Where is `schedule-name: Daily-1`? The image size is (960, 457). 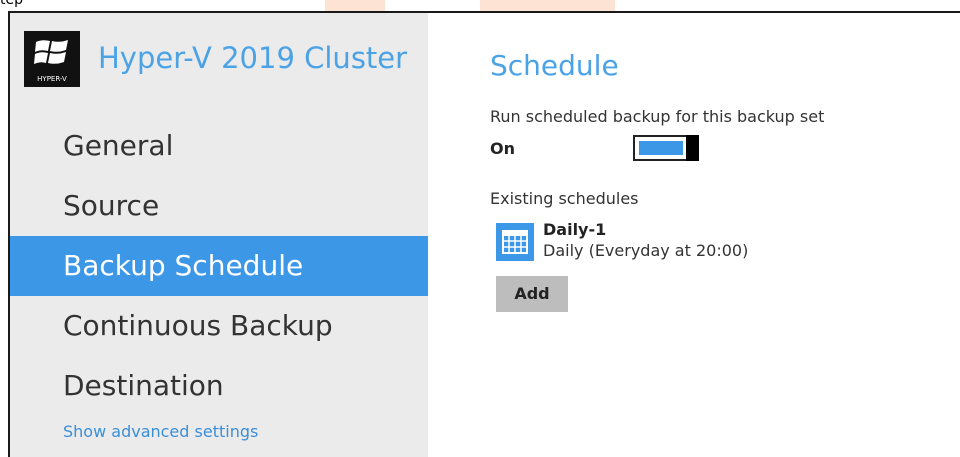 schedule-name: Daily-1 is located at coordinates (575, 229).